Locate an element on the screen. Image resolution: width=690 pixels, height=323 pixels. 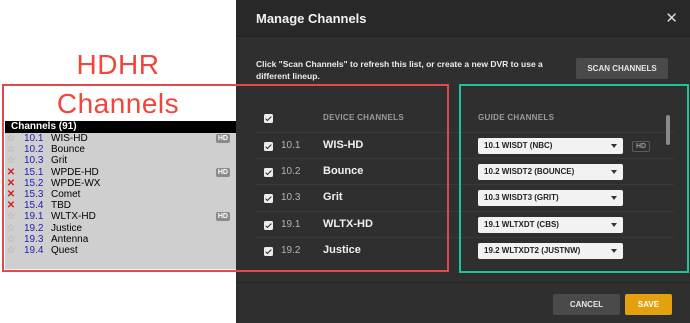
hdhr-channel-row: ☆ 10.3 Grit is located at coordinates (120, 160).